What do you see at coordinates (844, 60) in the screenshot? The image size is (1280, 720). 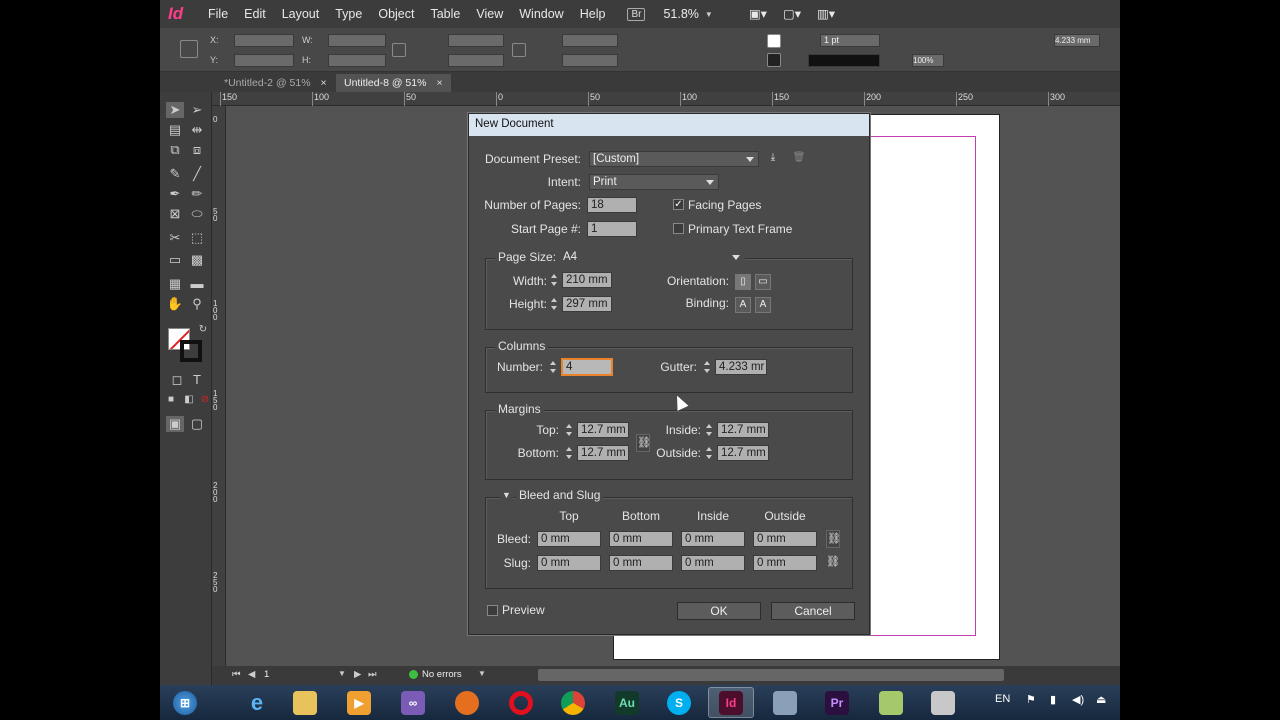 I see `stroke-type-field` at bounding box center [844, 60].